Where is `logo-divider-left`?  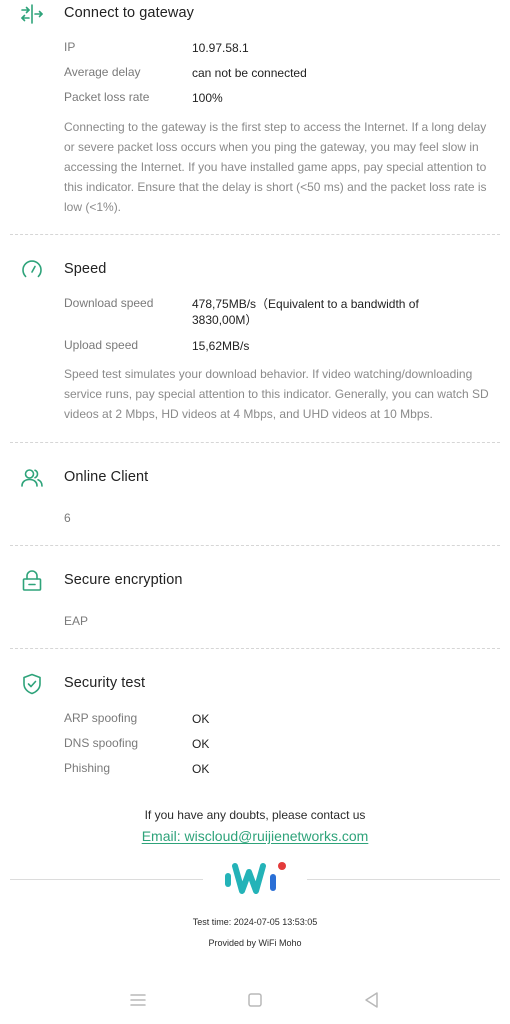
logo-divider-left is located at coordinates (106, 879).